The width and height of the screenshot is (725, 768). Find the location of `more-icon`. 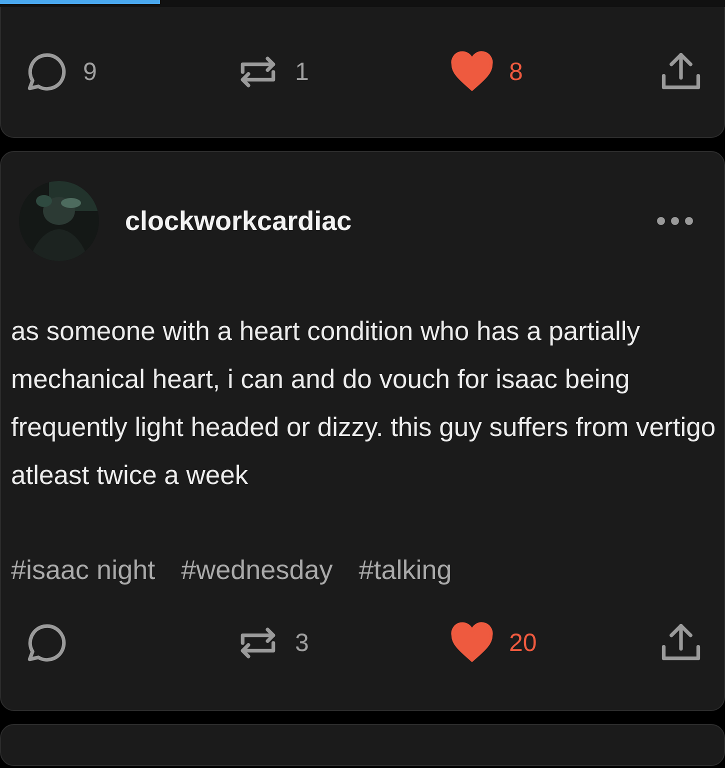

more-icon is located at coordinates (675, 221).